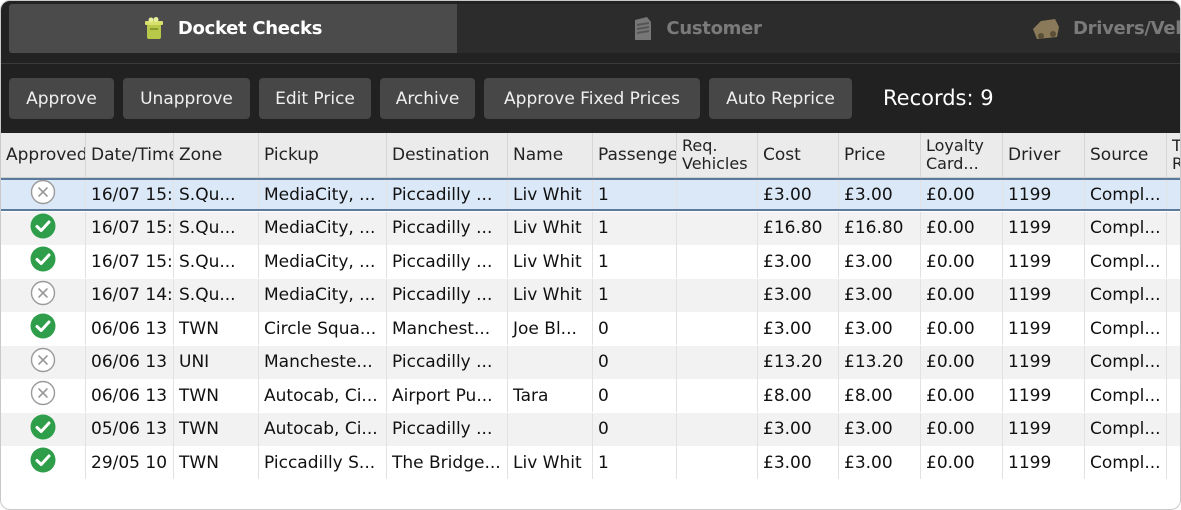 The height and width of the screenshot is (510, 1181). Describe the element at coordinates (130, 462) in the screenshot. I see `datetime-cell: 29/05 10` at that location.